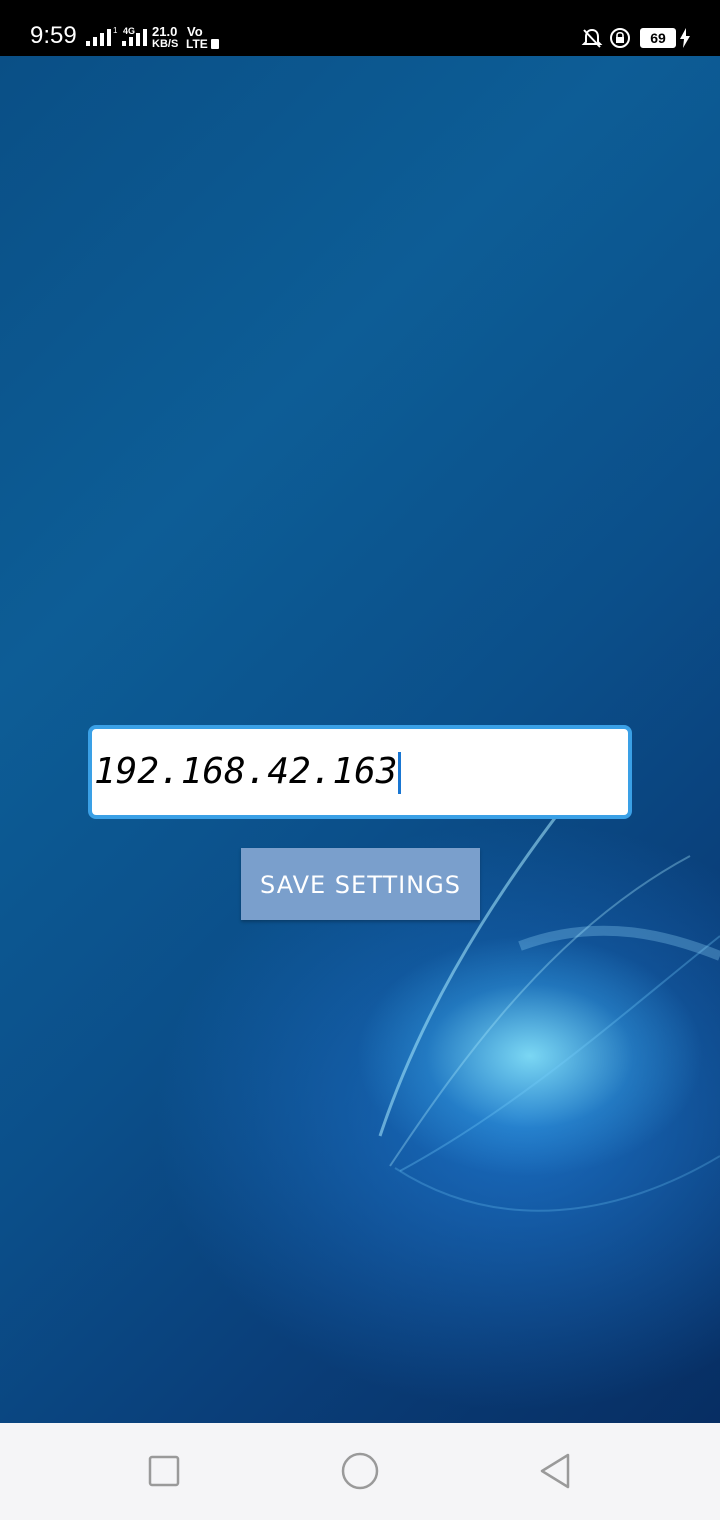  What do you see at coordinates (592, 38) in the screenshot?
I see `bell-muted-icon` at bounding box center [592, 38].